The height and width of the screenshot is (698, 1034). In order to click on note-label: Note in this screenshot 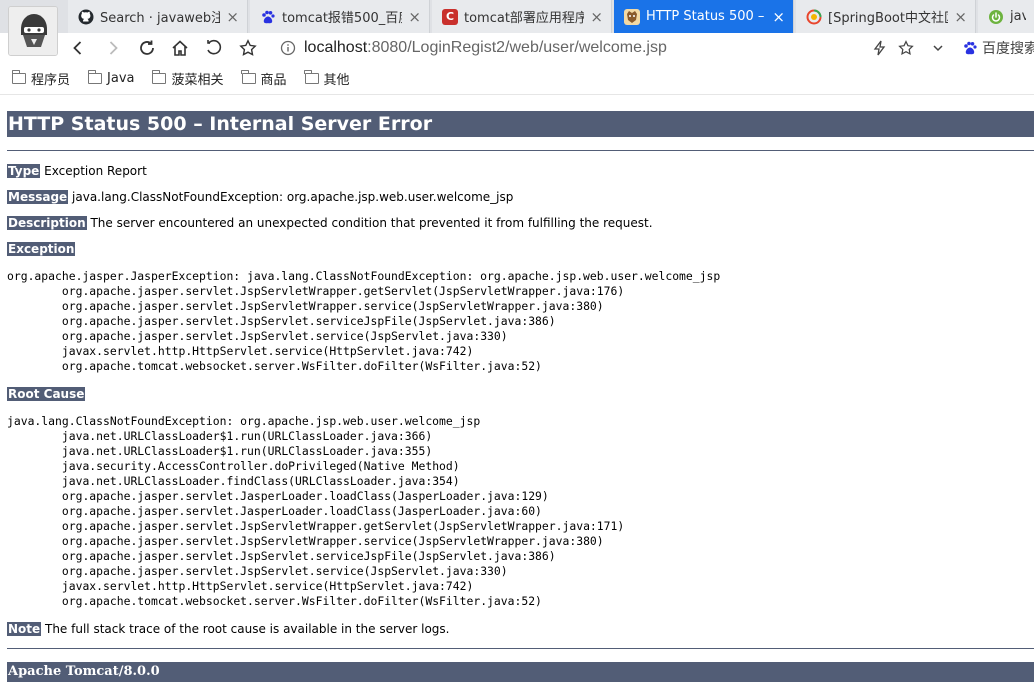, I will do `click(24, 629)`.